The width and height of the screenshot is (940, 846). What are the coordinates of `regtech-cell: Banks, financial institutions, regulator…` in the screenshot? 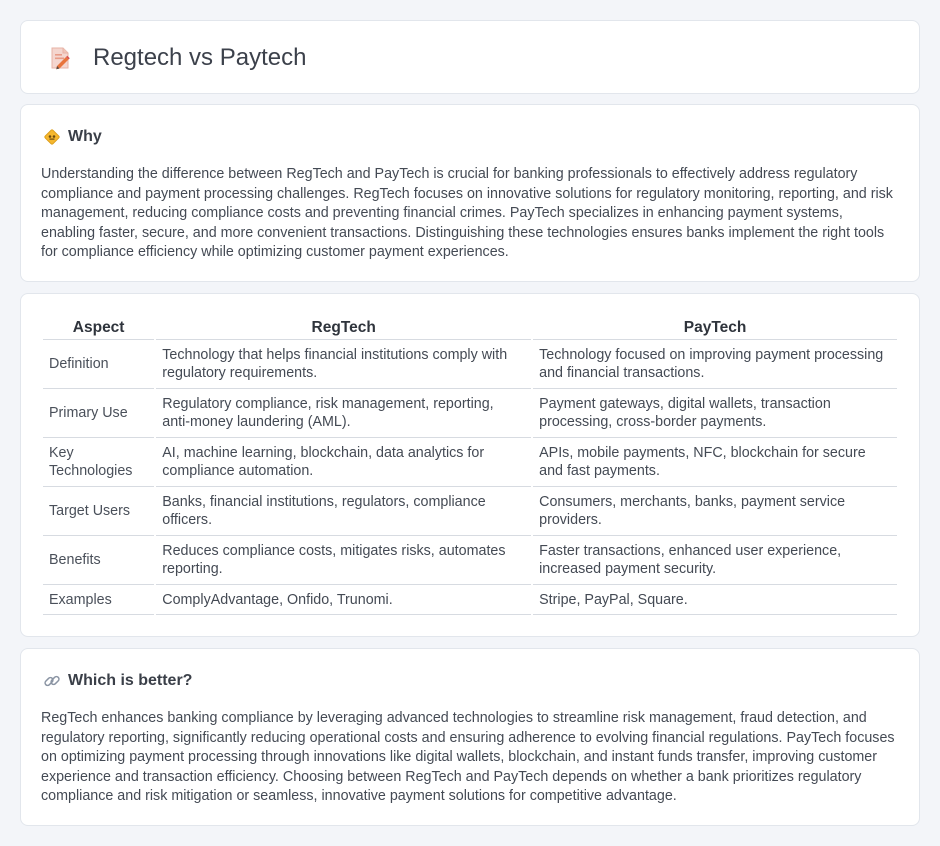 It's located at (344, 511).